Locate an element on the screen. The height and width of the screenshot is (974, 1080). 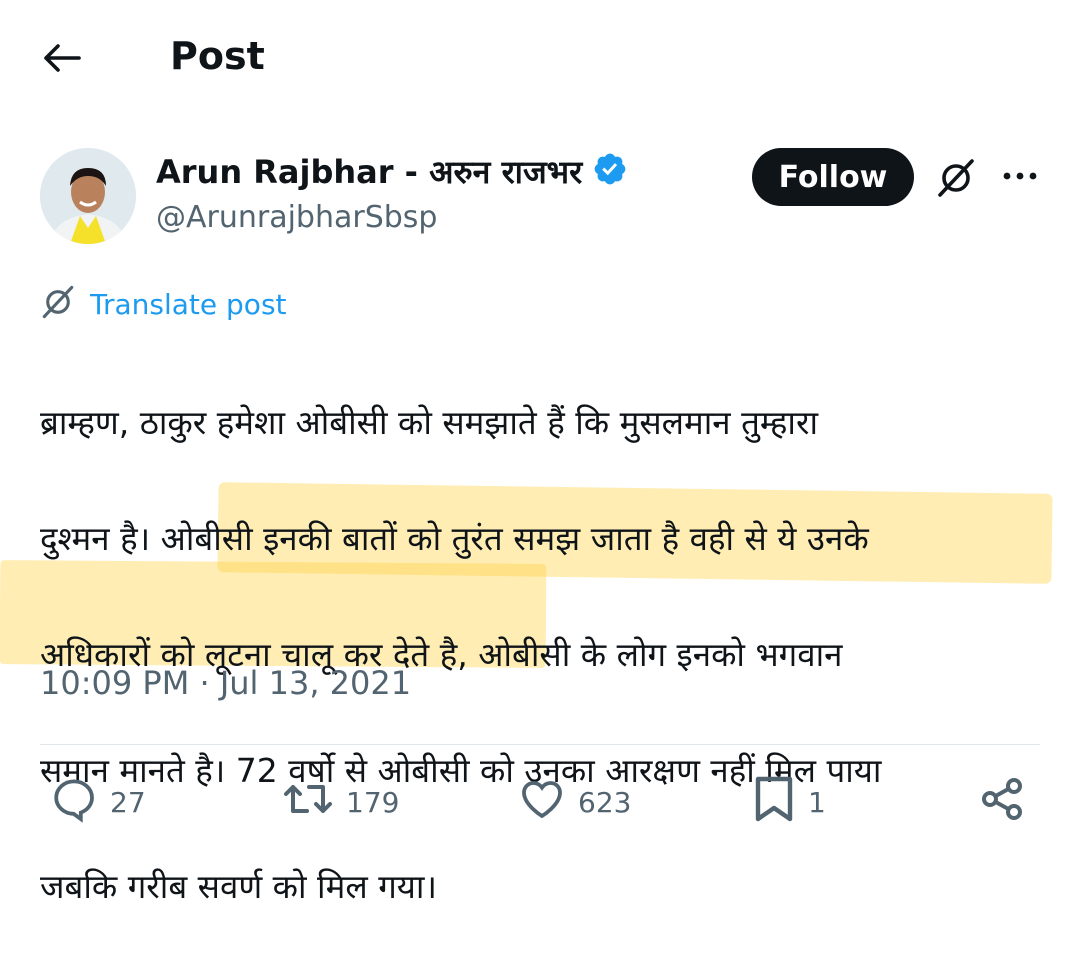
author-name: Arun Rajbhar - अरुन राजभर is located at coordinates (369, 171).